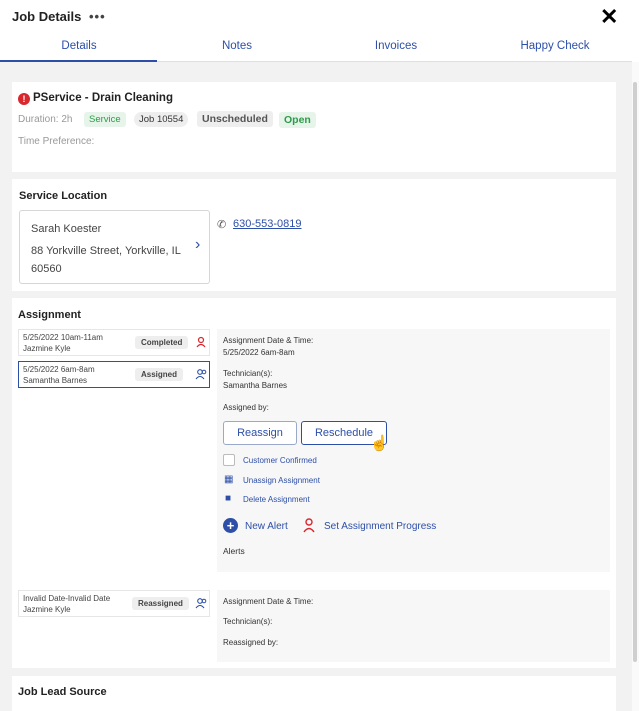 Image resolution: width=639 pixels, height=711 pixels. I want to click on assignment-status-badge: Assigned, so click(159, 374).